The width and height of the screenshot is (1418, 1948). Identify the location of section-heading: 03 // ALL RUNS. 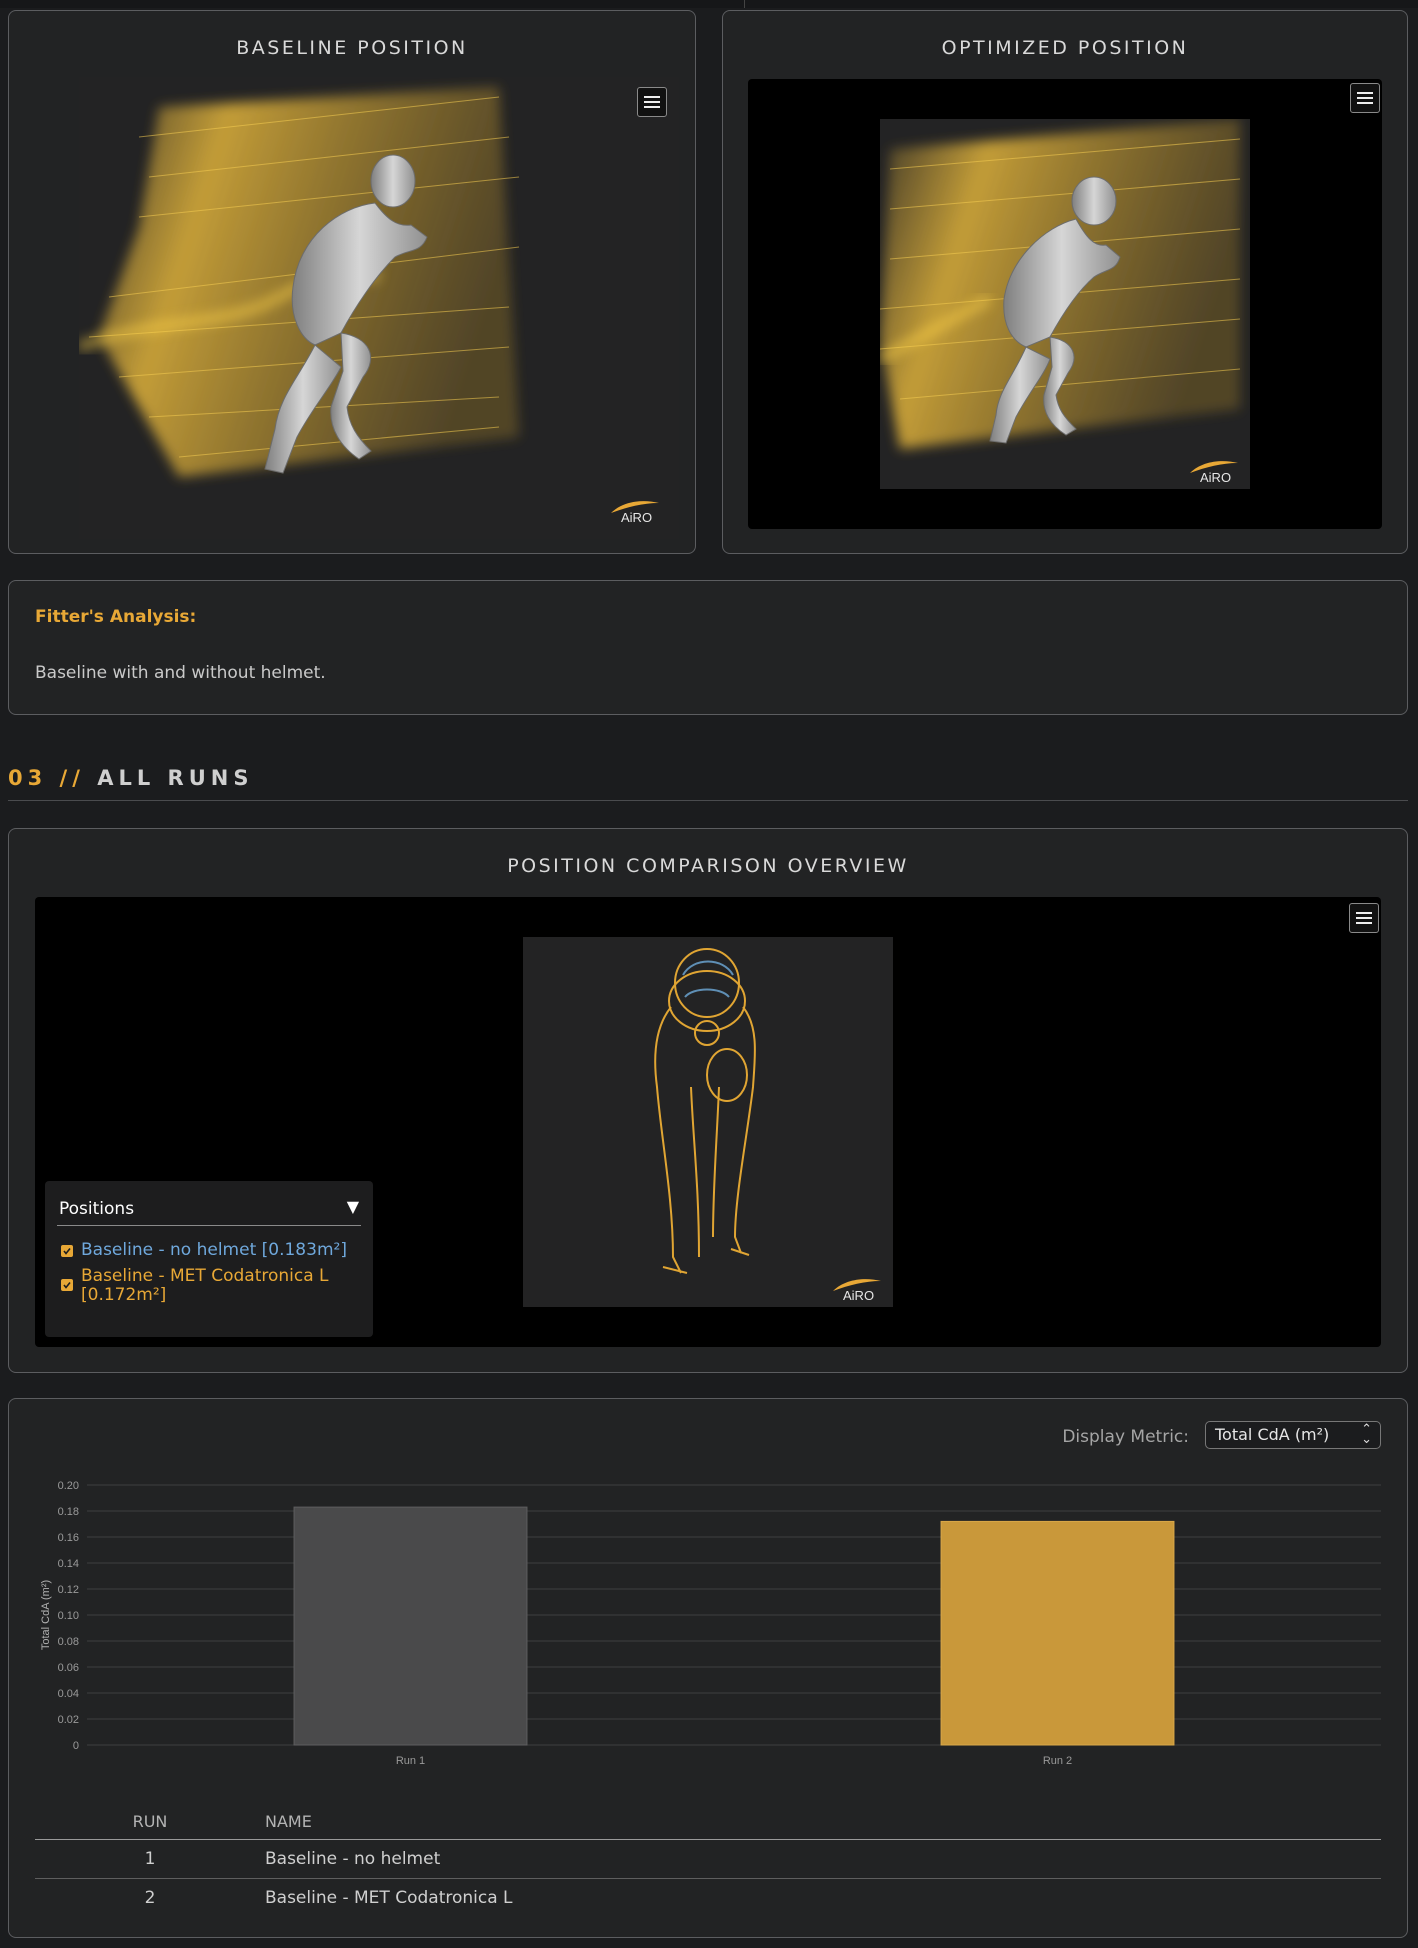
(130, 778).